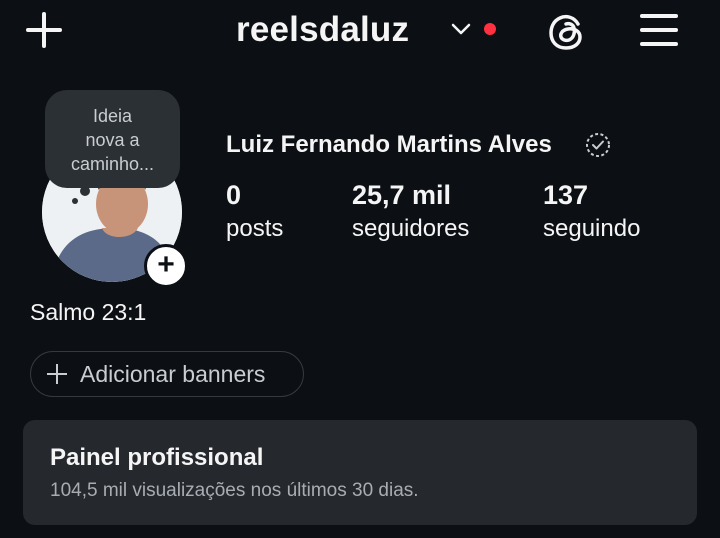 Image resolution: width=720 pixels, height=538 pixels. Describe the element at coordinates (402, 195) in the screenshot. I see `stat-followers-value: 25,7 mil` at that location.